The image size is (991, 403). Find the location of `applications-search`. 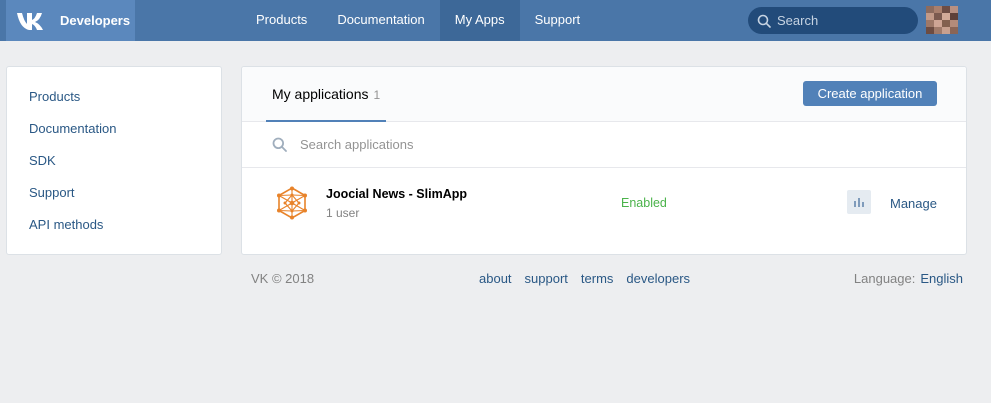

applications-search is located at coordinates (604, 145).